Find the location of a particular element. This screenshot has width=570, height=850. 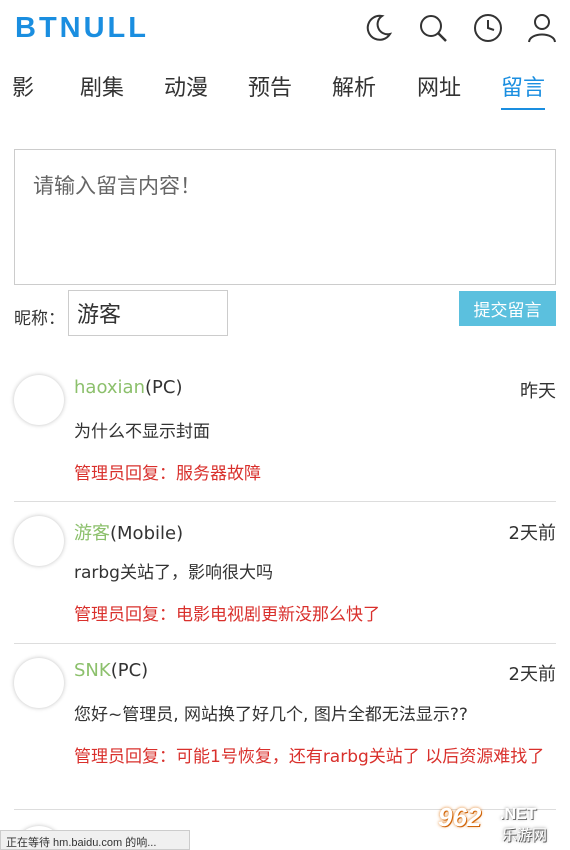

nickname-label: 昵称： is located at coordinates (39, 319).